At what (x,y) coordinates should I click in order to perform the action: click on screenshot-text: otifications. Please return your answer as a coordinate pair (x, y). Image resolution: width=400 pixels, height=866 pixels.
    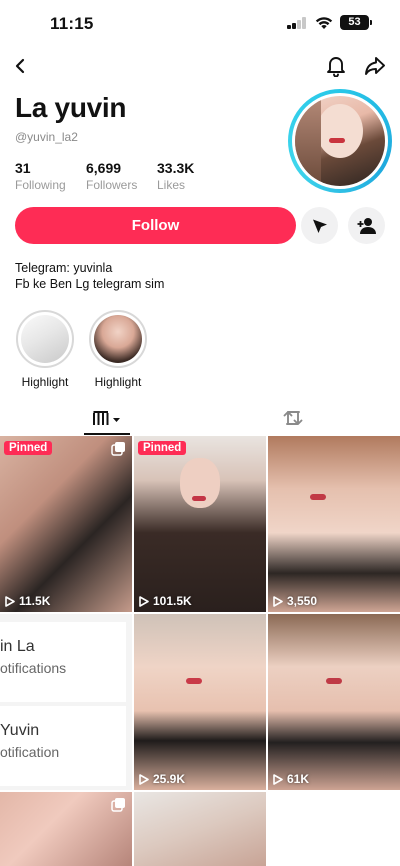
    Looking at the image, I should click on (33, 668).